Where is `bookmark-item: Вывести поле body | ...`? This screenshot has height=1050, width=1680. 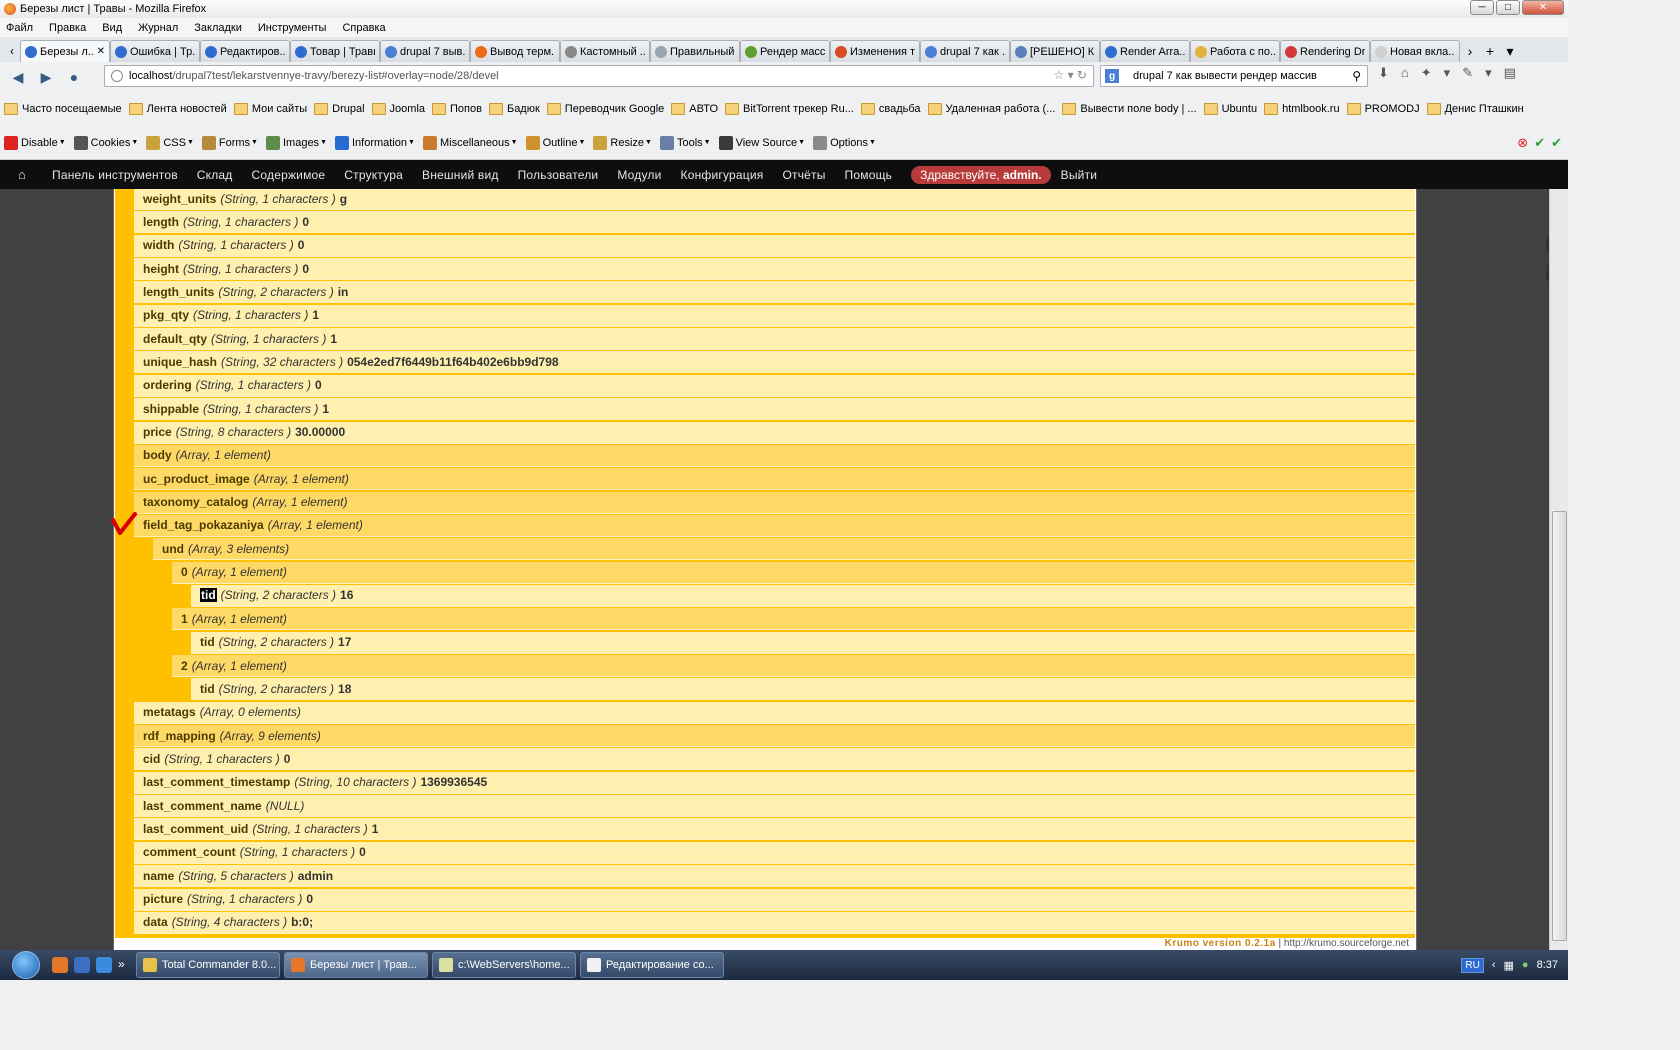 bookmark-item: Вывести поле body | ... is located at coordinates (1129, 109).